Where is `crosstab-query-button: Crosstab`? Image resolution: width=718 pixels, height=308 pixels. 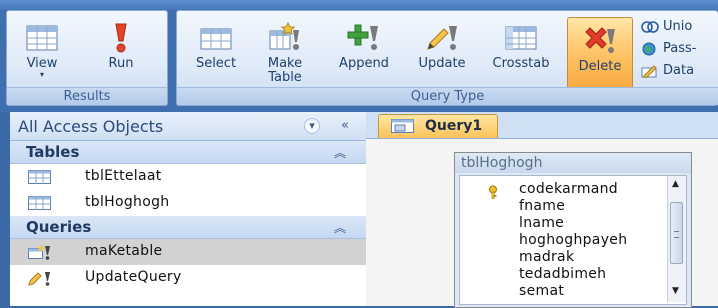
crosstab-query-button: Crosstab is located at coordinates (521, 50).